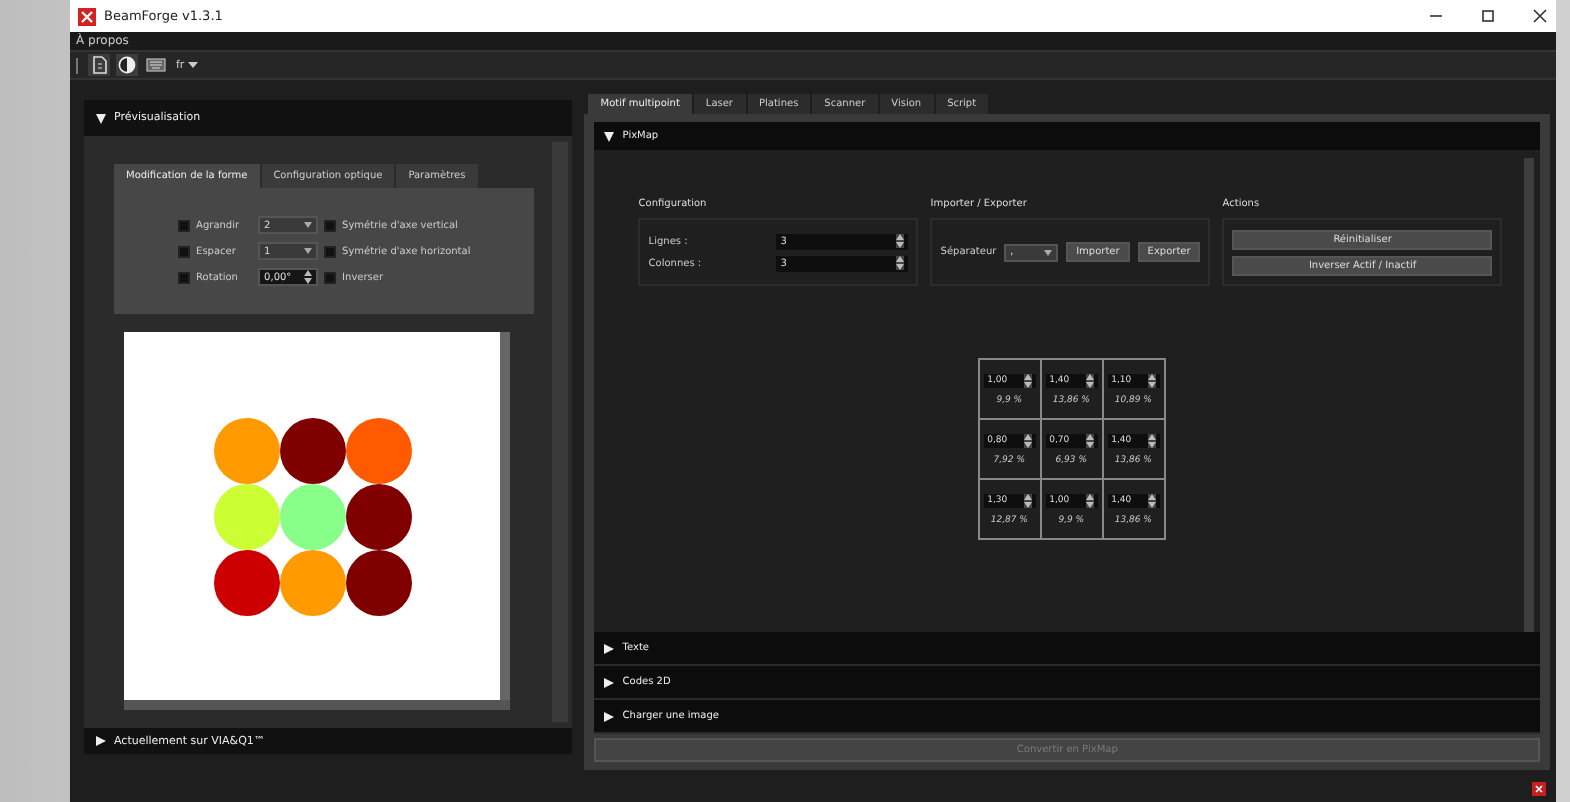 This screenshot has height=802, width=1570. What do you see at coordinates (127, 65) in the screenshot?
I see `contrast-tool-icon` at bounding box center [127, 65].